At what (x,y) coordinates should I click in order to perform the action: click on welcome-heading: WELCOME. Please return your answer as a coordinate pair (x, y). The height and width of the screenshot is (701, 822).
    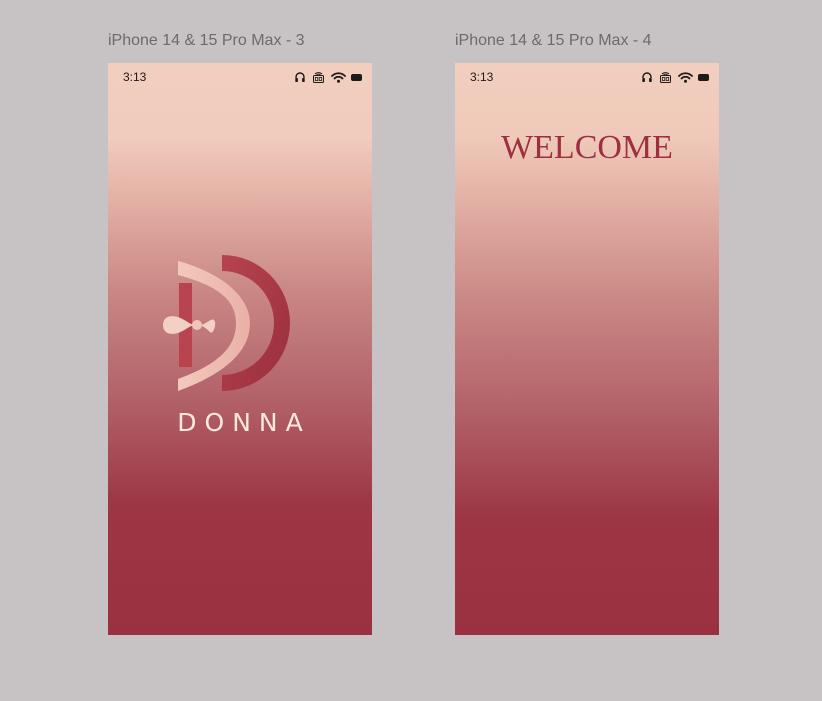
    Looking at the image, I should click on (587, 147).